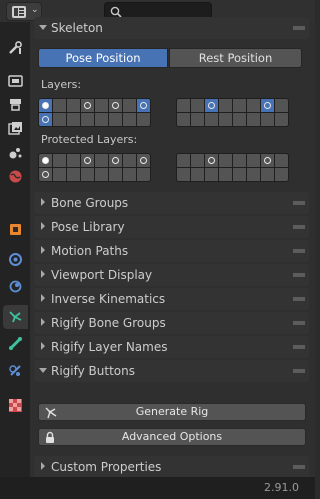 The width and height of the screenshot is (320, 499). Describe the element at coordinates (15, 177) in the screenshot. I see `tab-world` at that location.